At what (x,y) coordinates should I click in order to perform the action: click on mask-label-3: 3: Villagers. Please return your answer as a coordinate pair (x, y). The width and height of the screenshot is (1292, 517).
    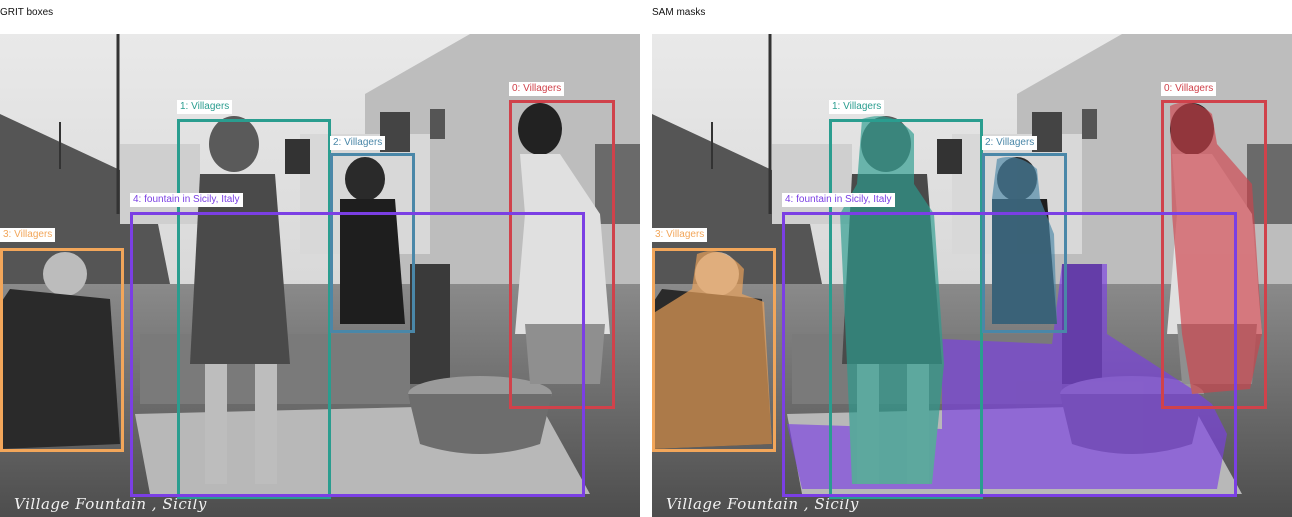
    Looking at the image, I should click on (680, 235).